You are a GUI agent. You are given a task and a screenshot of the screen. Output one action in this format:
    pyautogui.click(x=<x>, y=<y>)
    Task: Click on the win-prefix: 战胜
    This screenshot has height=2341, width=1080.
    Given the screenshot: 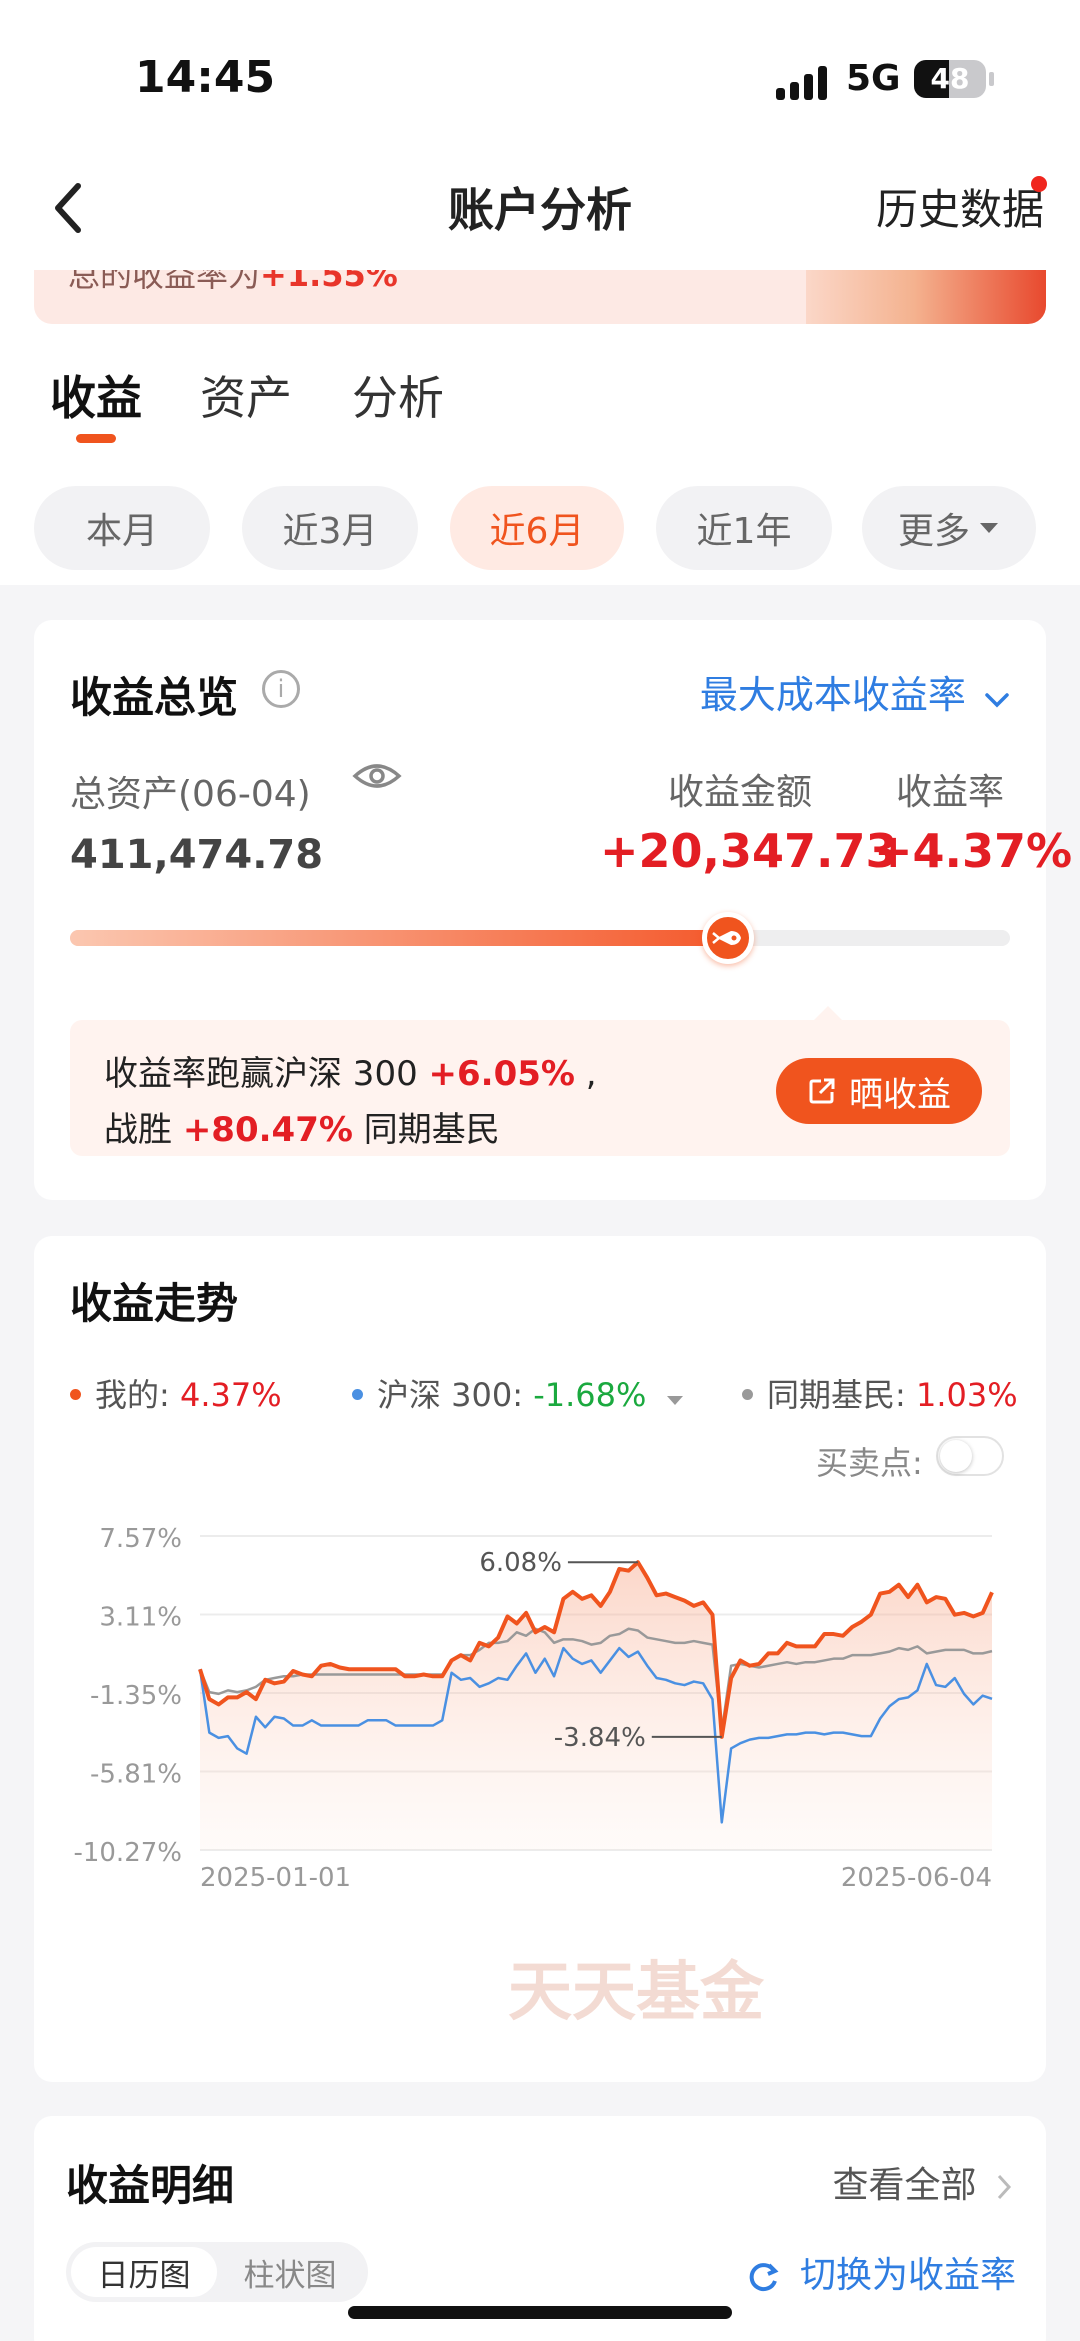 What is the action you would take?
    pyautogui.click(x=143, y=1130)
    